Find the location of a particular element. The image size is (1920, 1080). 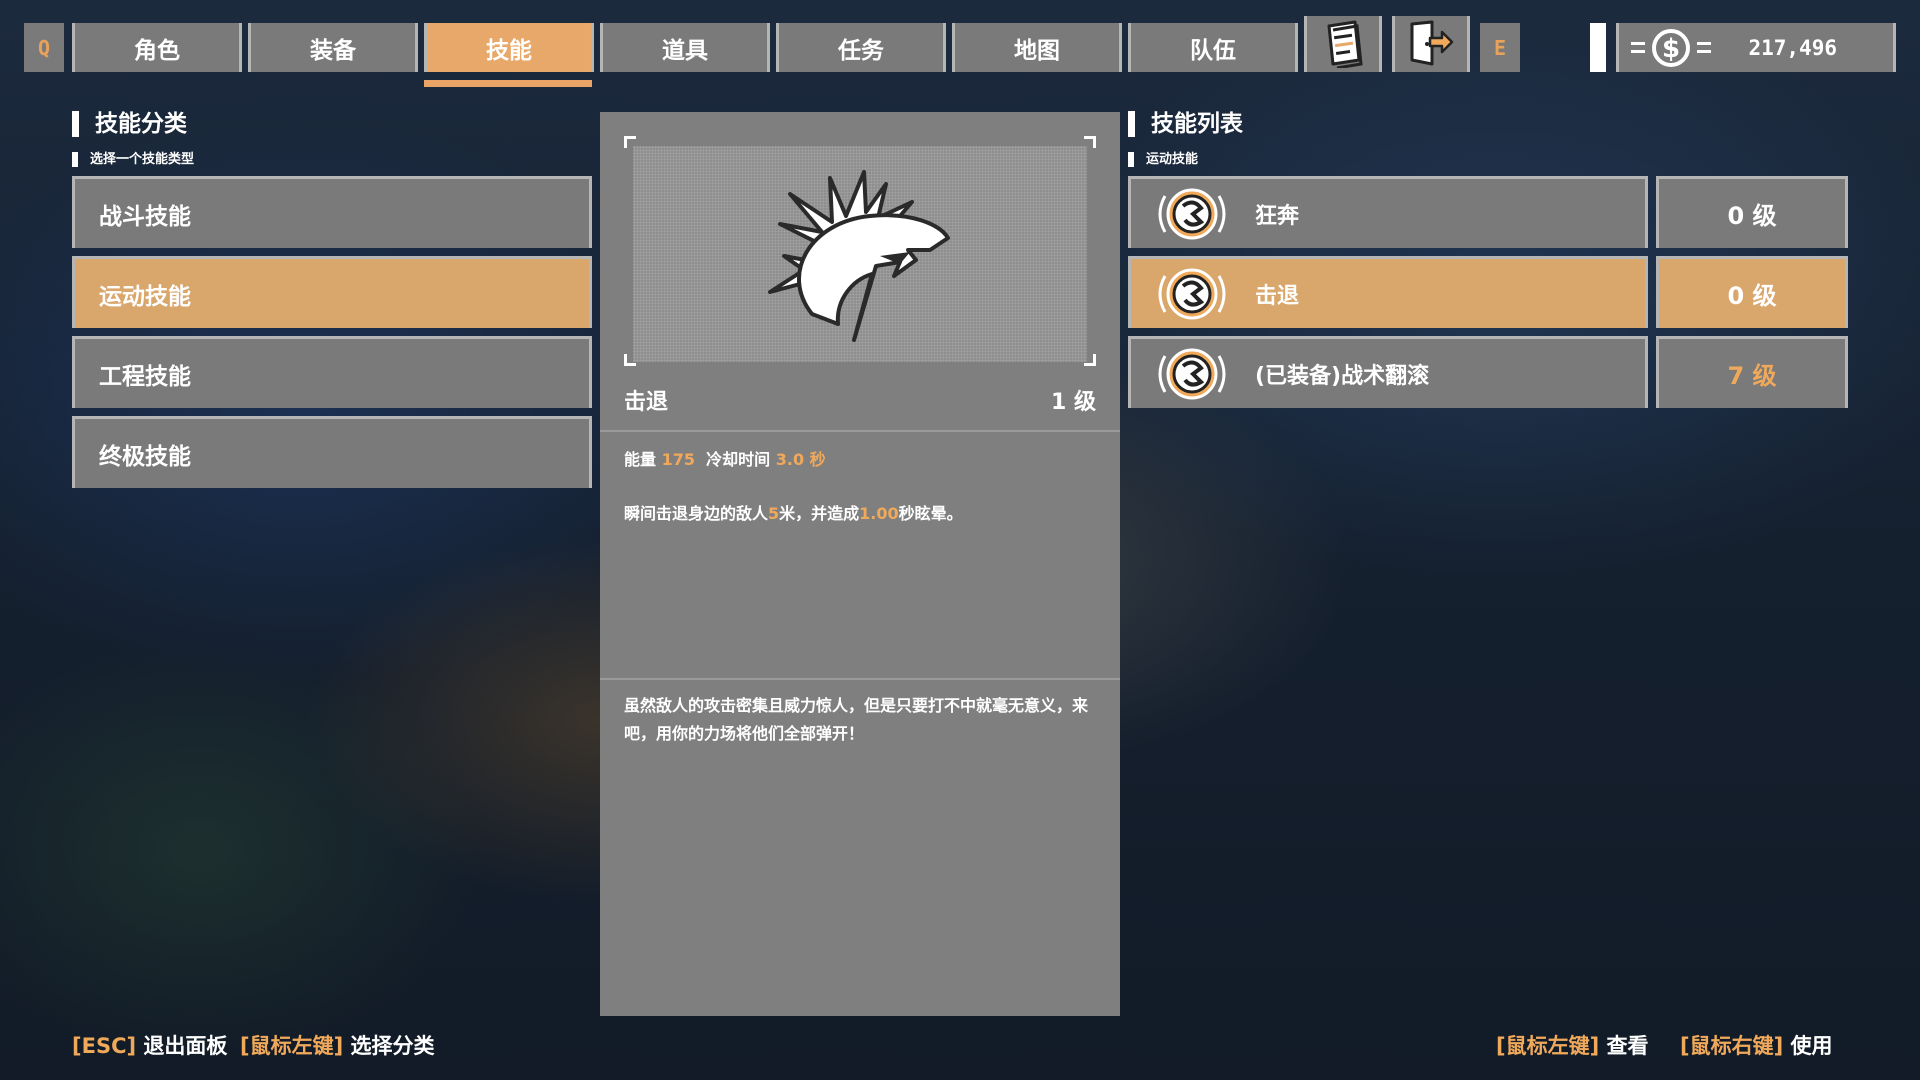

skill-name: 击退 is located at coordinates (1277, 296).